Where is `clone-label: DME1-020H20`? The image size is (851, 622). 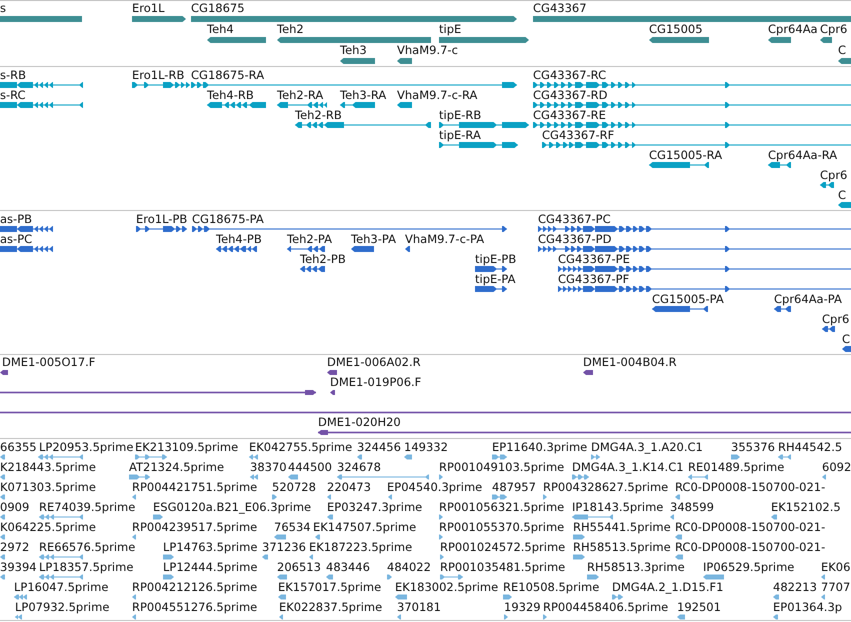
clone-label: DME1-020H20 is located at coordinates (359, 422).